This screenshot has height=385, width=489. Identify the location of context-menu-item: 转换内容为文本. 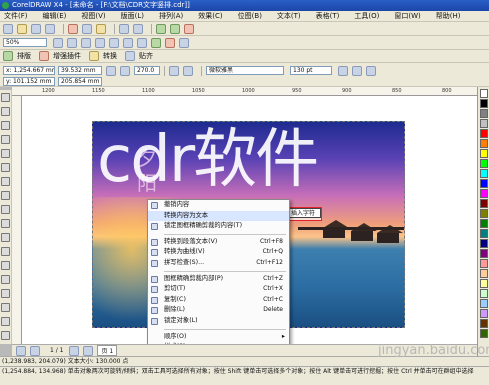
(218, 216).